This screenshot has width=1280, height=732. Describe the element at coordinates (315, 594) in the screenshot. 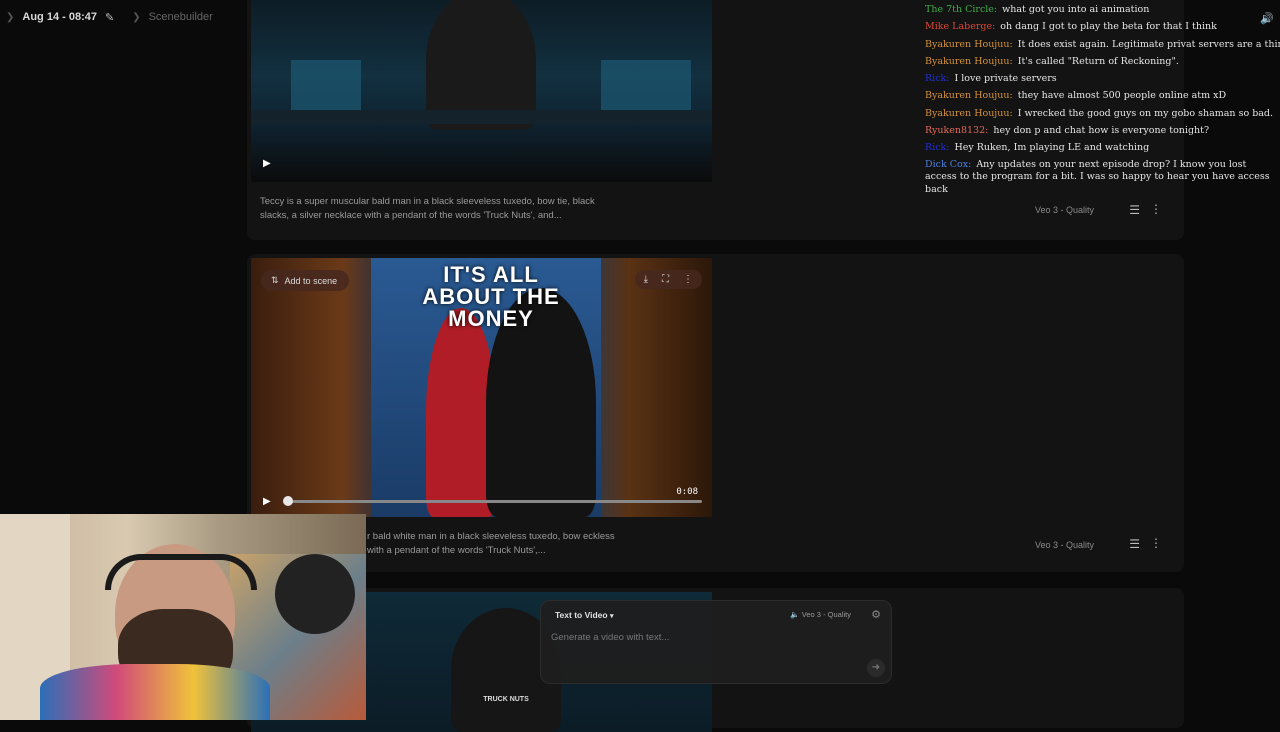

I see `microphone` at that location.